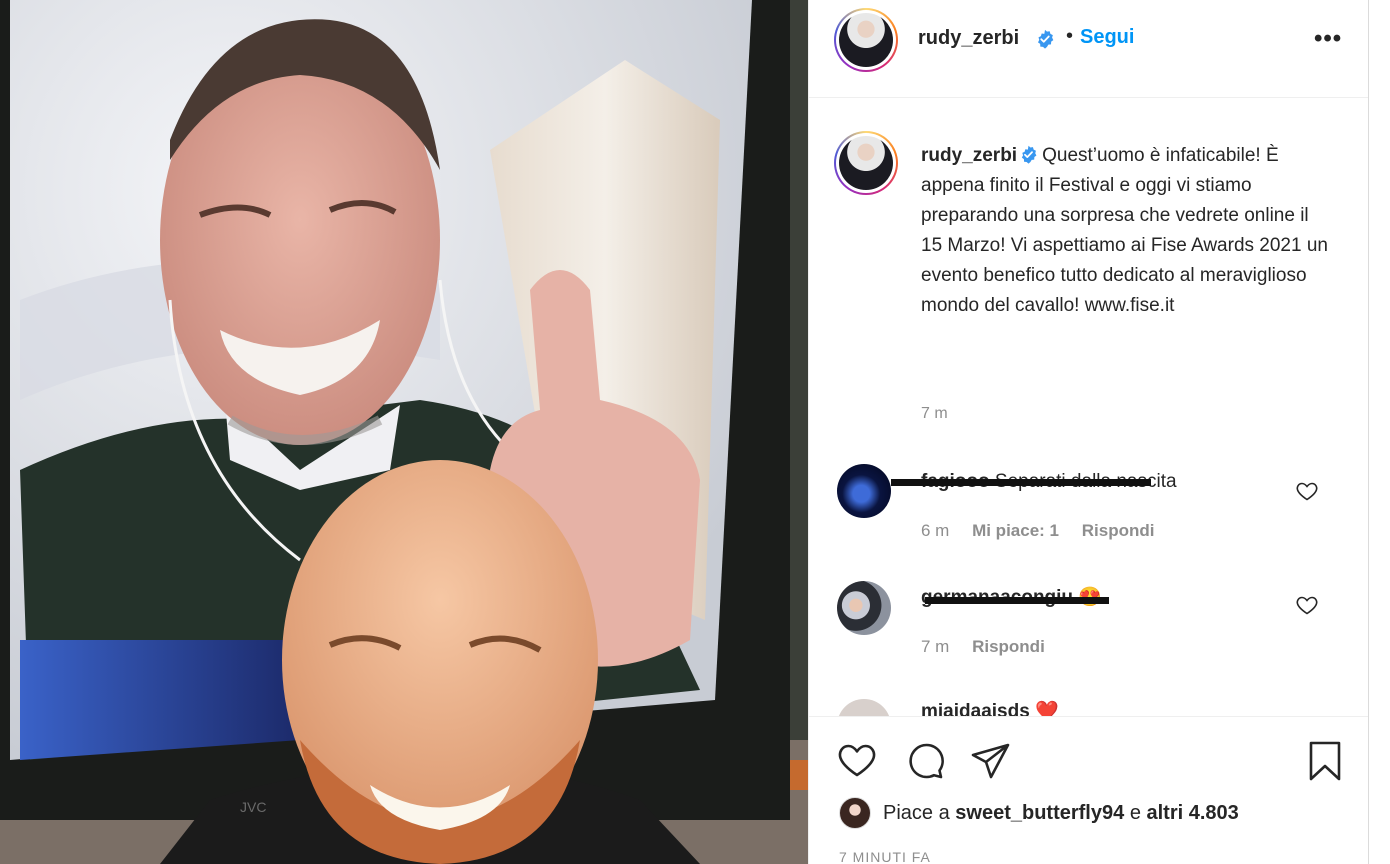  I want to click on comment-meta: 6 m Mi piace: 1 Rispondi, so click(1046, 531).